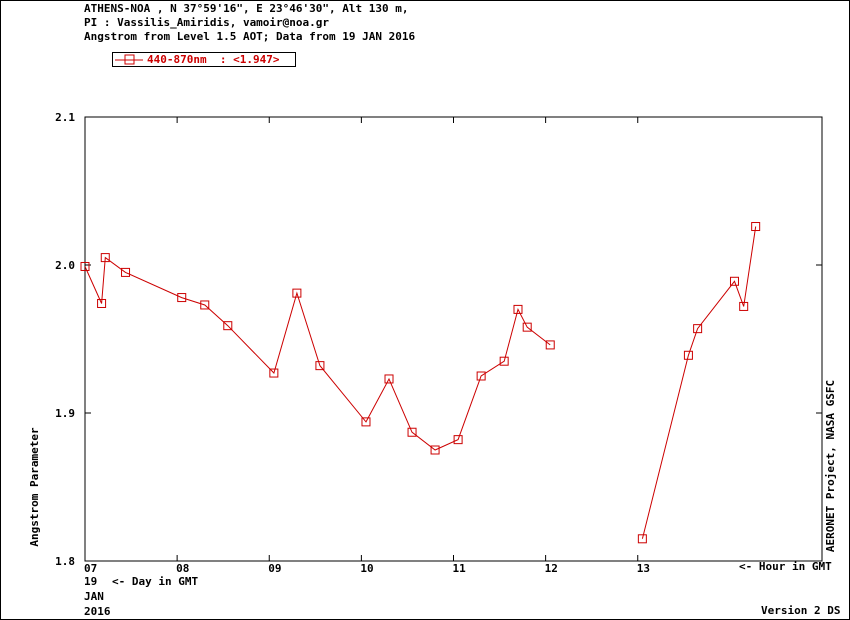 The width and height of the screenshot is (850, 620). What do you see at coordinates (274, 568) in the screenshot?
I see `x-tick-label: 09` at bounding box center [274, 568].